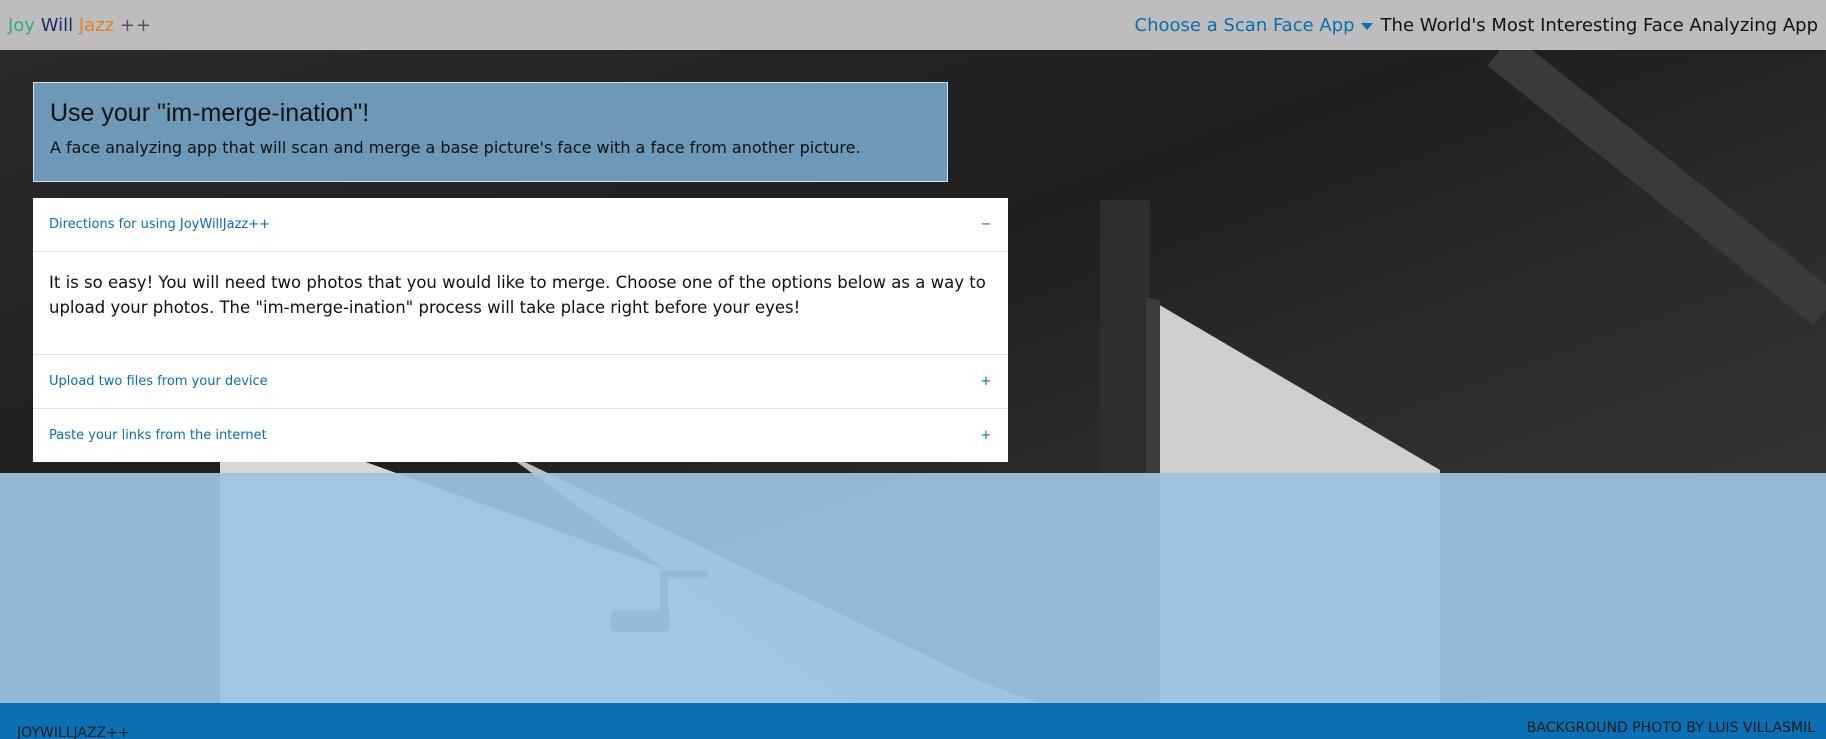  I want to click on accordion-title-upload: Upload two files from your device +, so click(520, 381).